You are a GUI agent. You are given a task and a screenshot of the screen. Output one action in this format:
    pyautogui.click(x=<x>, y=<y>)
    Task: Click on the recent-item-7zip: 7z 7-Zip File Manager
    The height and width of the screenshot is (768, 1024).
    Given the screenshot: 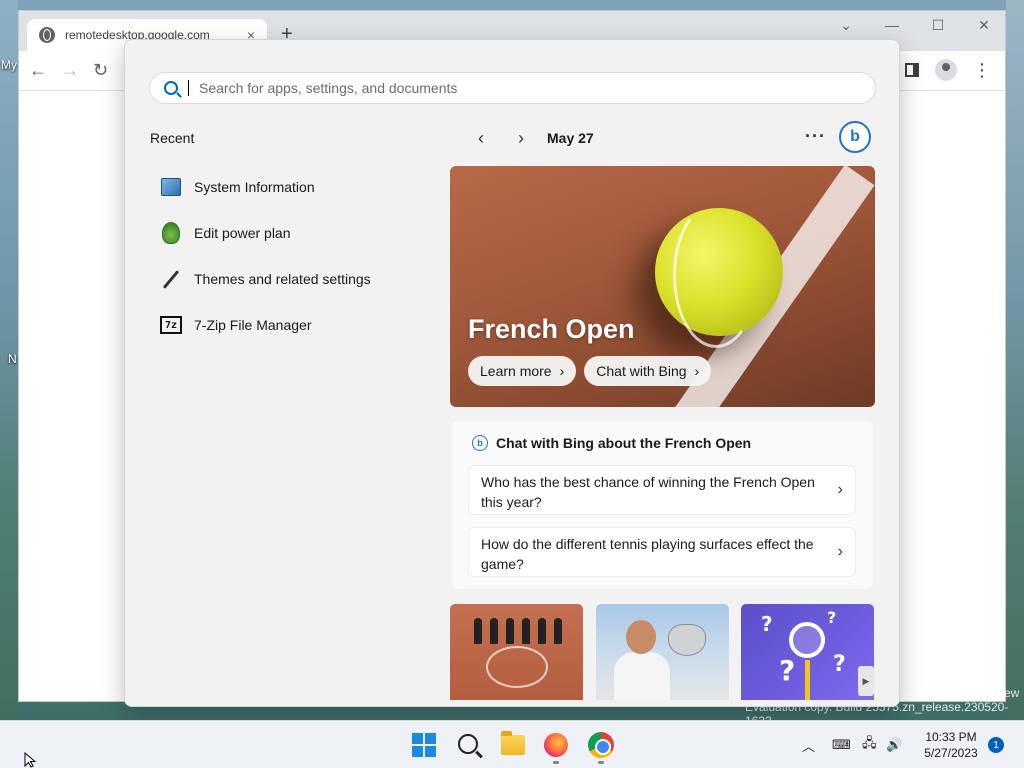 What is the action you would take?
    pyautogui.click(x=265, y=325)
    